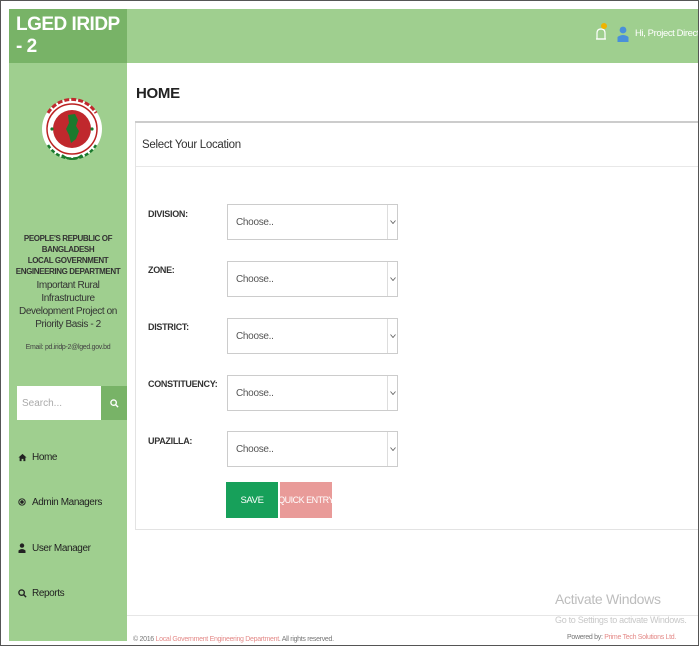 This screenshot has width=699, height=646. What do you see at coordinates (68, 347) in the screenshot?
I see `contact-email: Email: pd.iridp-2@lged.gov.bd` at bounding box center [68, 347].